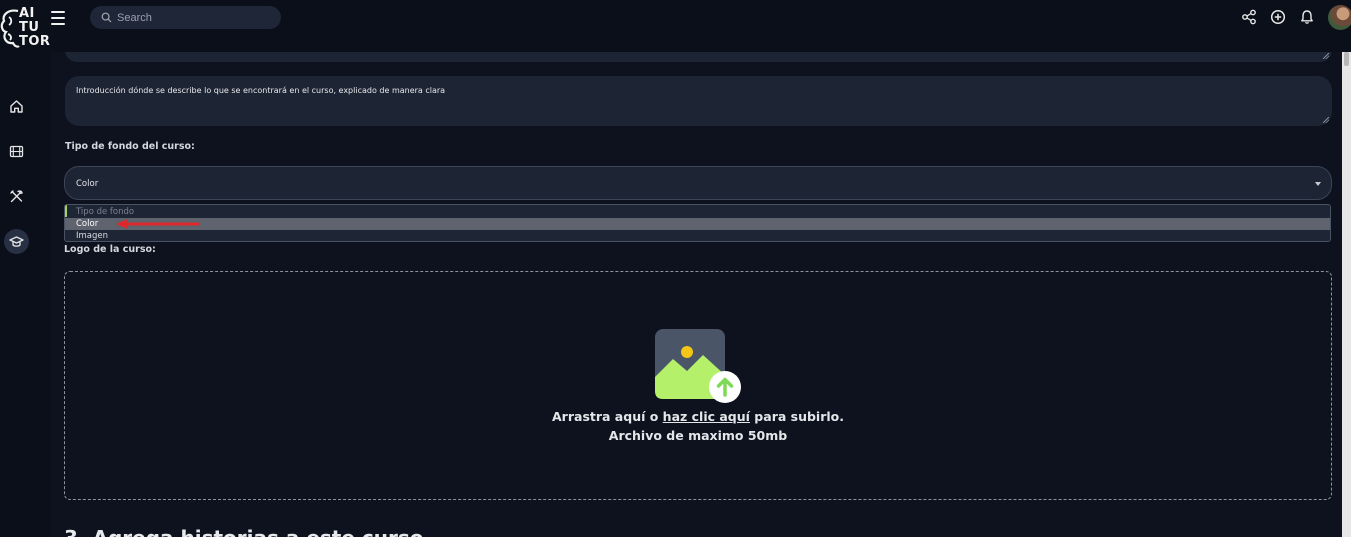  I want to click on sidebar-item-courses, so click(16, 241).